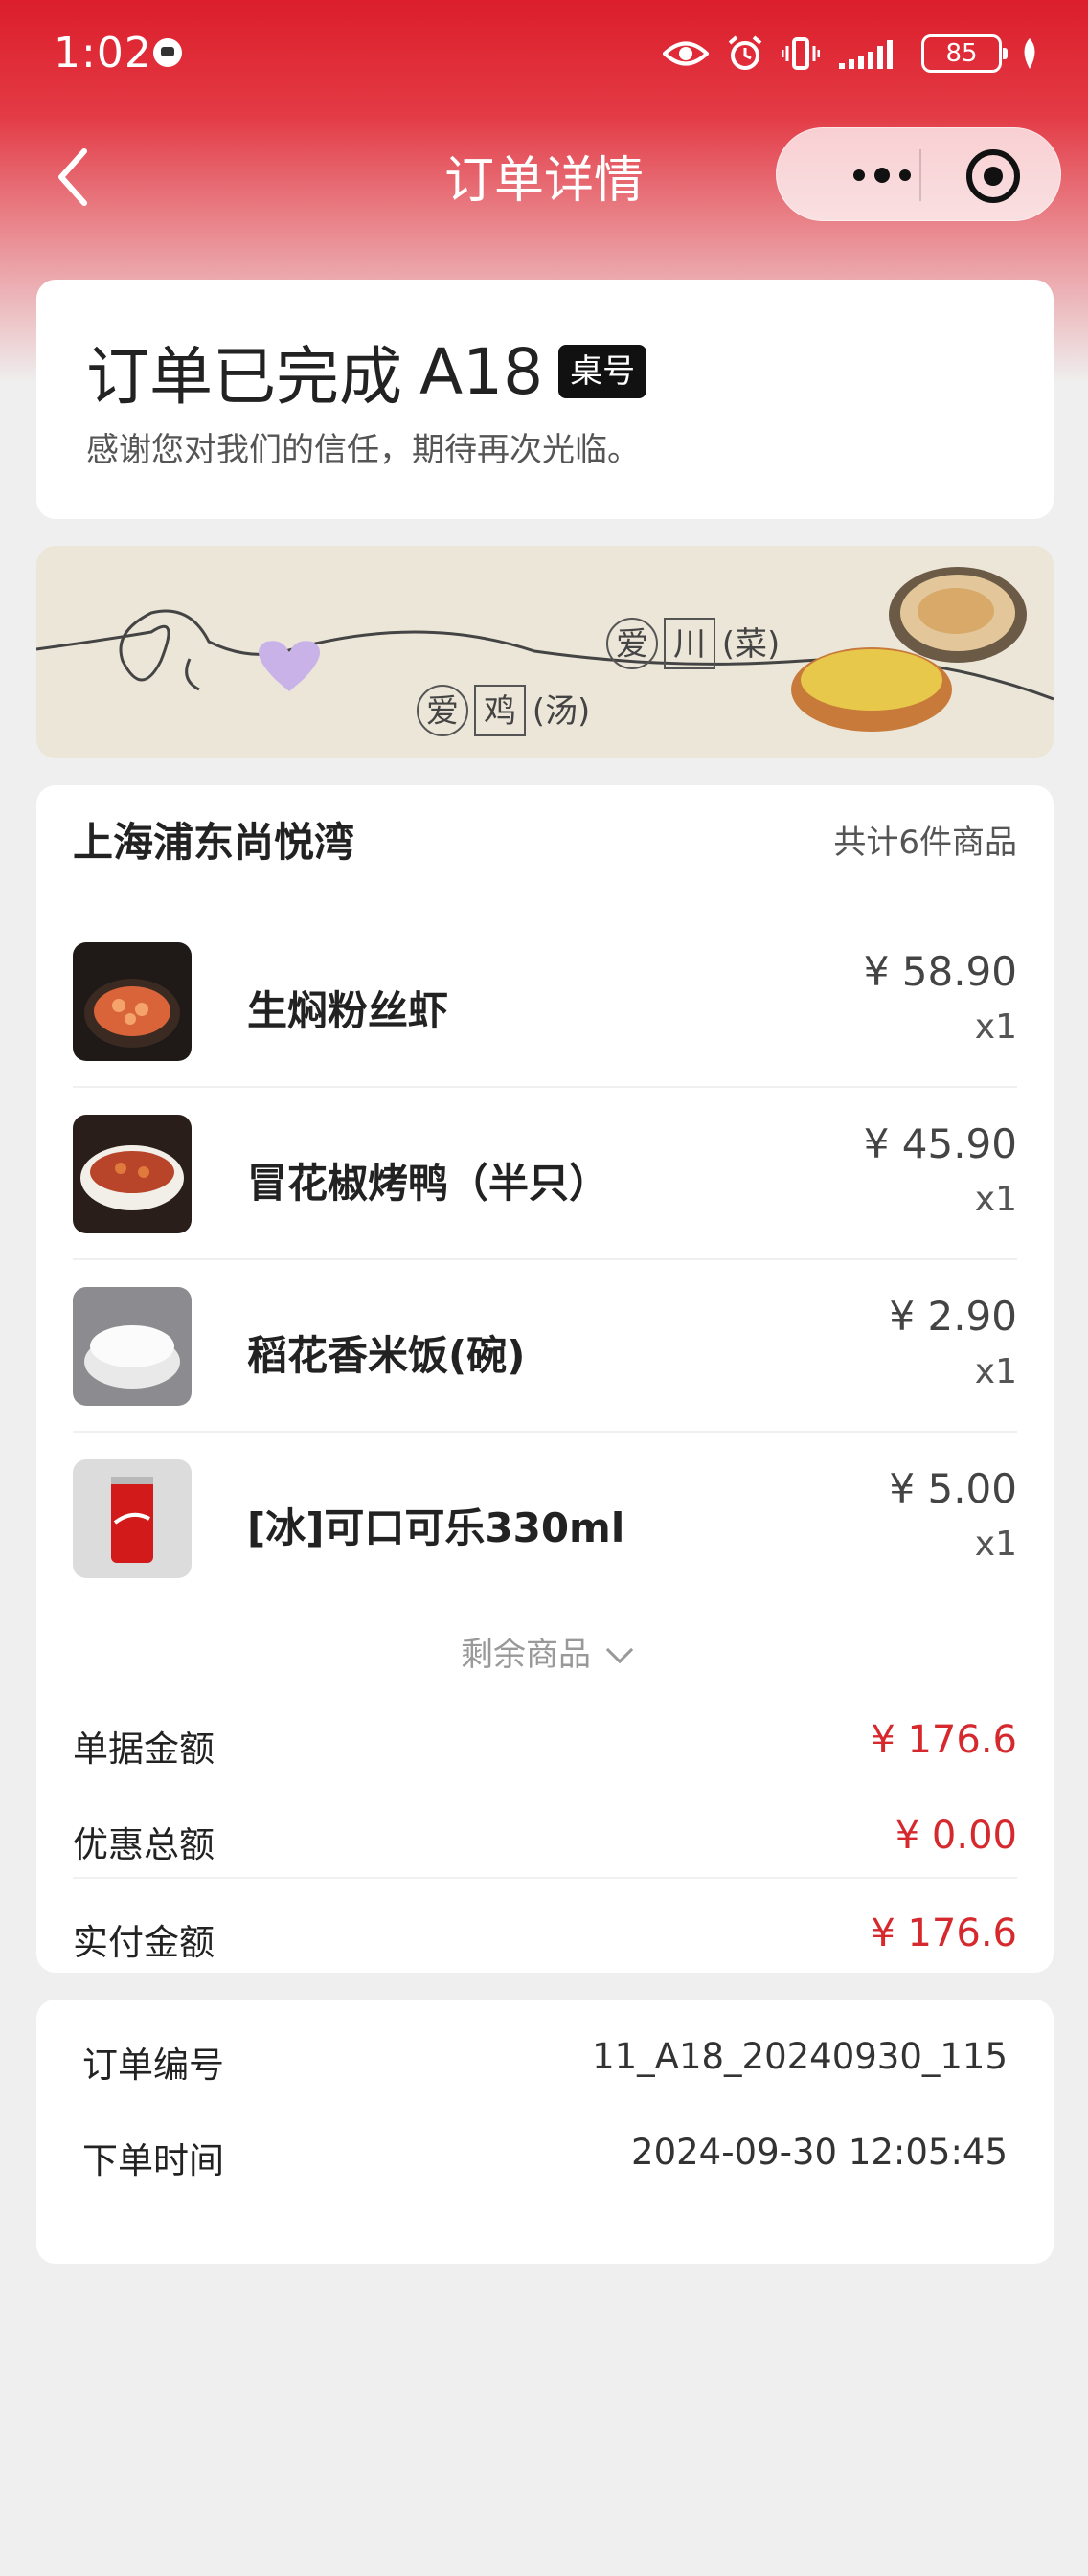 Image resolution: width=1088 pixels, height=2576 pixels. What do you see at coordinates (153, 2065) in the screenshot?
I see `order-number-label: 订单编号` at bounding box center [153, 2065].